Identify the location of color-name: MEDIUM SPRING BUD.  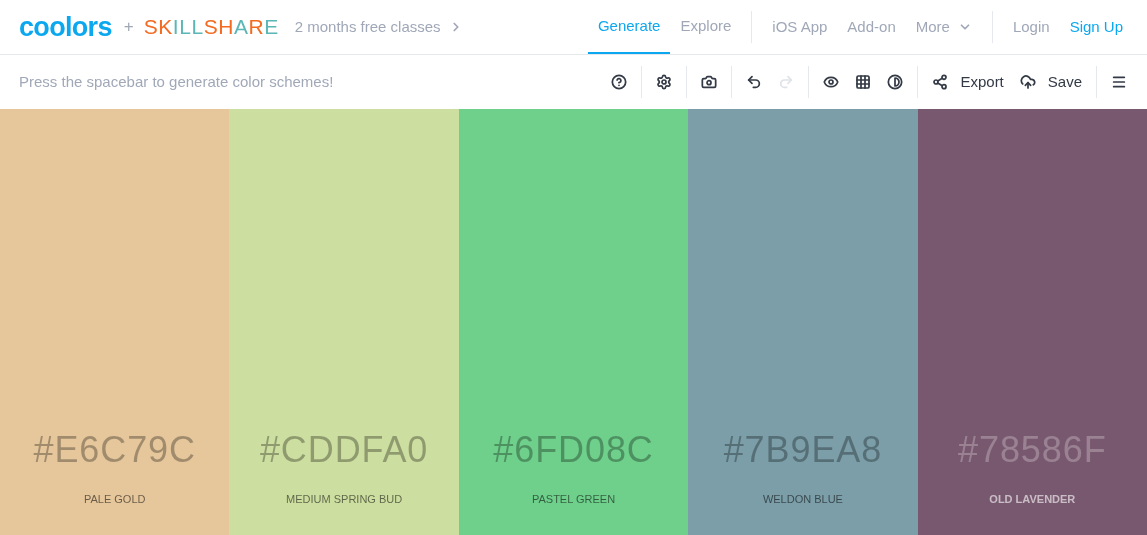
(344, 499).